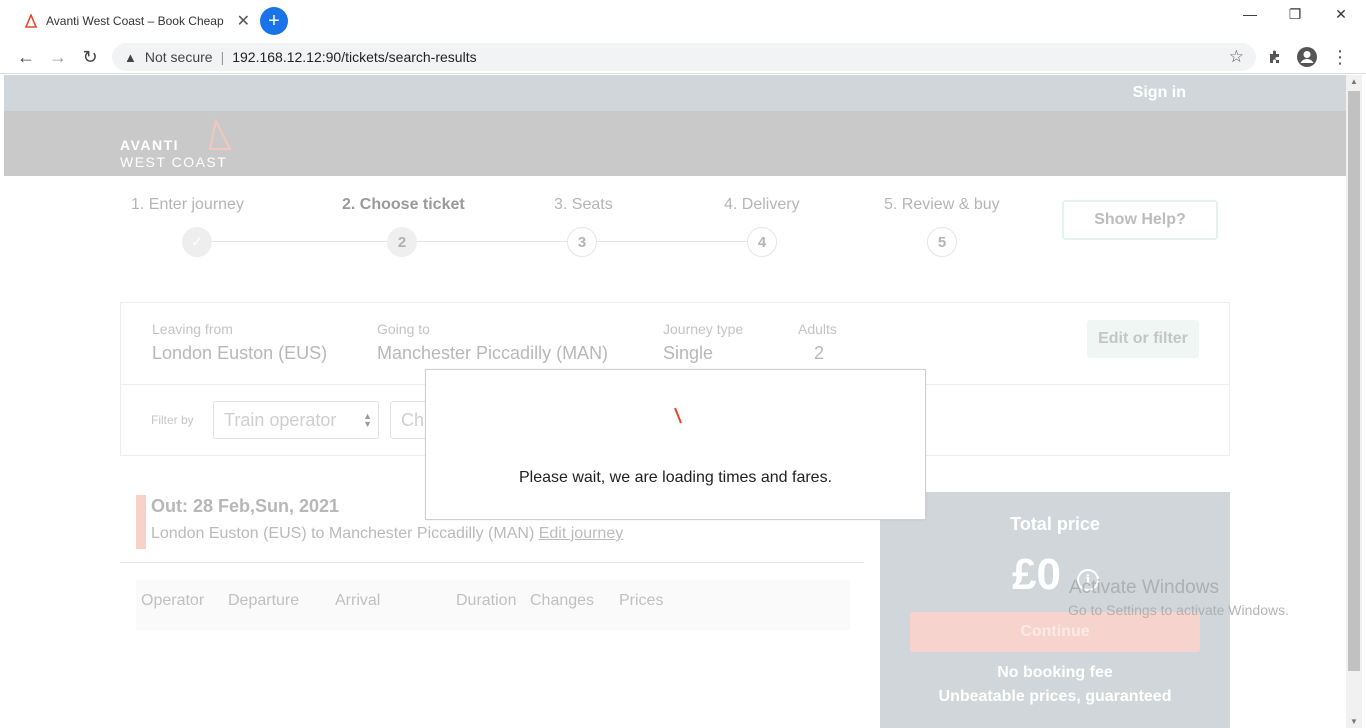 This screenshot has width=1366, height=728. Describe the element at coordinates (942, 242) in the screenshot. I see `step-5-circle: 5` at that location.